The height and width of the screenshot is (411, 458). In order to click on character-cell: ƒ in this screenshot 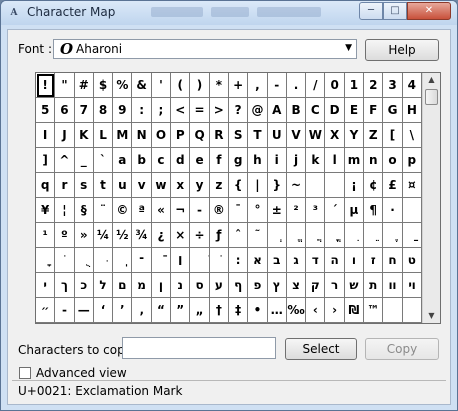, I will do `click(219, 235)`.